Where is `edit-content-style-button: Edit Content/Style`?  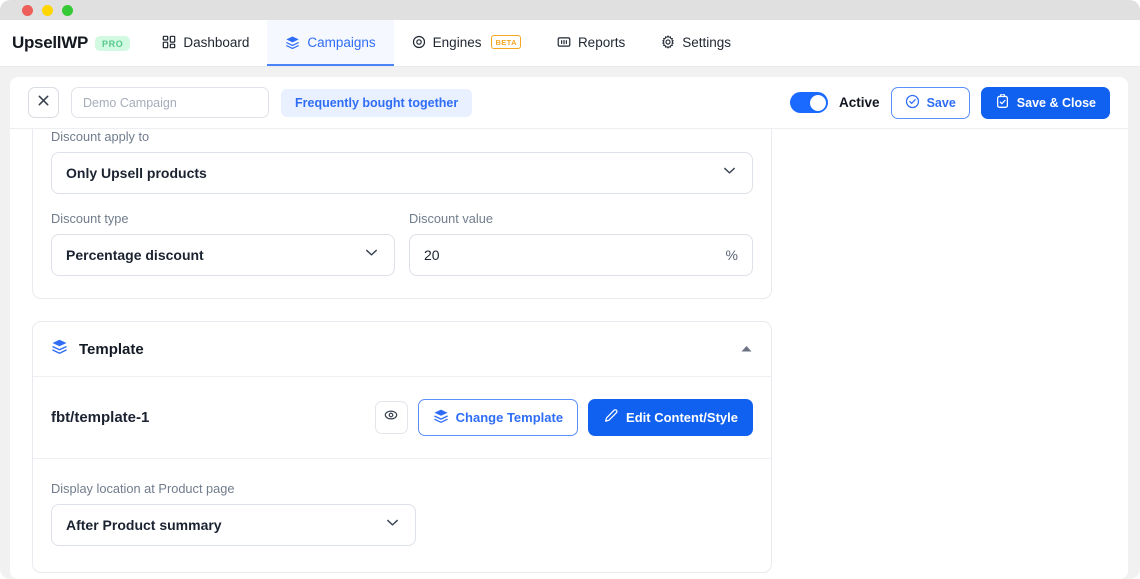
edit-content-style-button: Edit Content/Style is located at coordinates (670, 417).